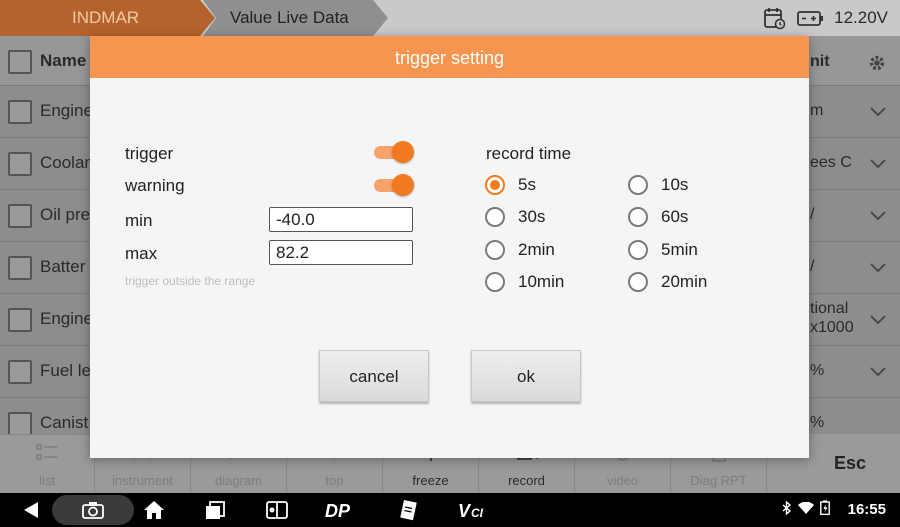 The width and height of the screenshot is (900, 527). What do you see at coordinates (66, 370) in the screenshot?
I see `row-name: Fuel le` at bounding box center [66, 370].